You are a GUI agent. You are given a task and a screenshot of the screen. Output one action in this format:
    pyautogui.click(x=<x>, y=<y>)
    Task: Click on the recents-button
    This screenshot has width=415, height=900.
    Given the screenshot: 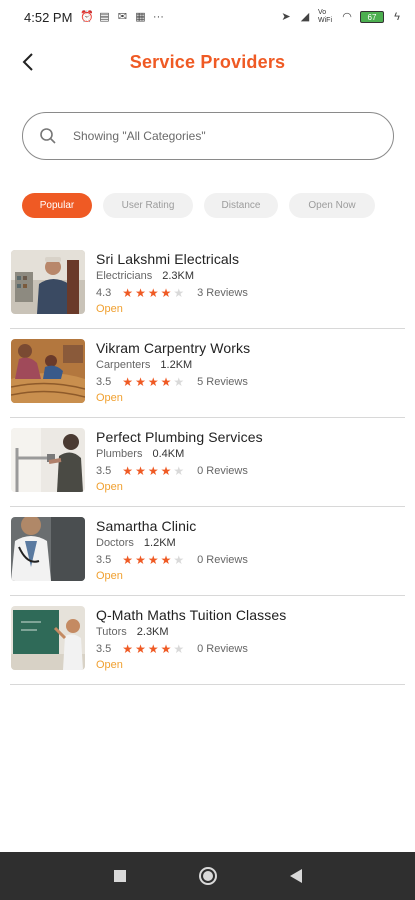 What is the action you would take?
    pyautogui.click(x=120, y=876)
    